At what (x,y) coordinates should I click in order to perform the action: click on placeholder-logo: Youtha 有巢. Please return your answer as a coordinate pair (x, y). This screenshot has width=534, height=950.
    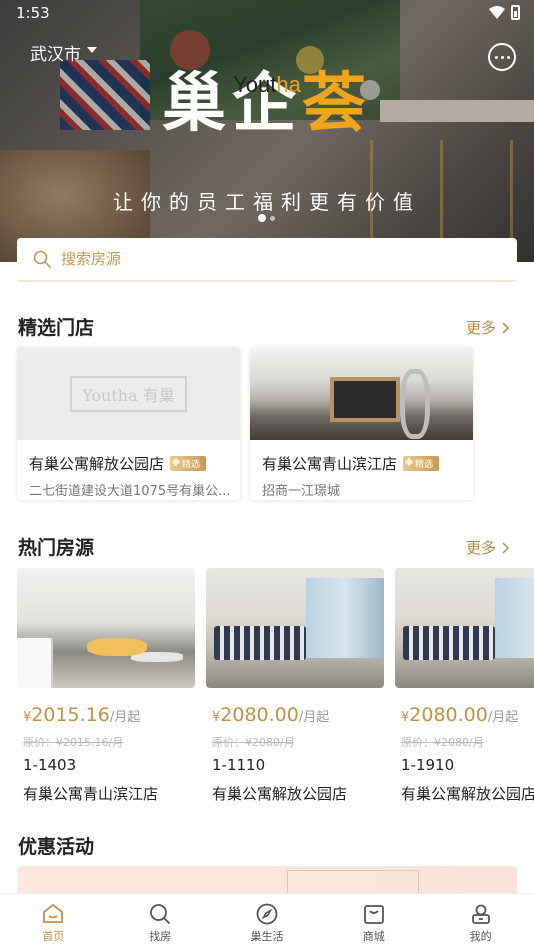
    Looking at the image, I should click on (128, 393).